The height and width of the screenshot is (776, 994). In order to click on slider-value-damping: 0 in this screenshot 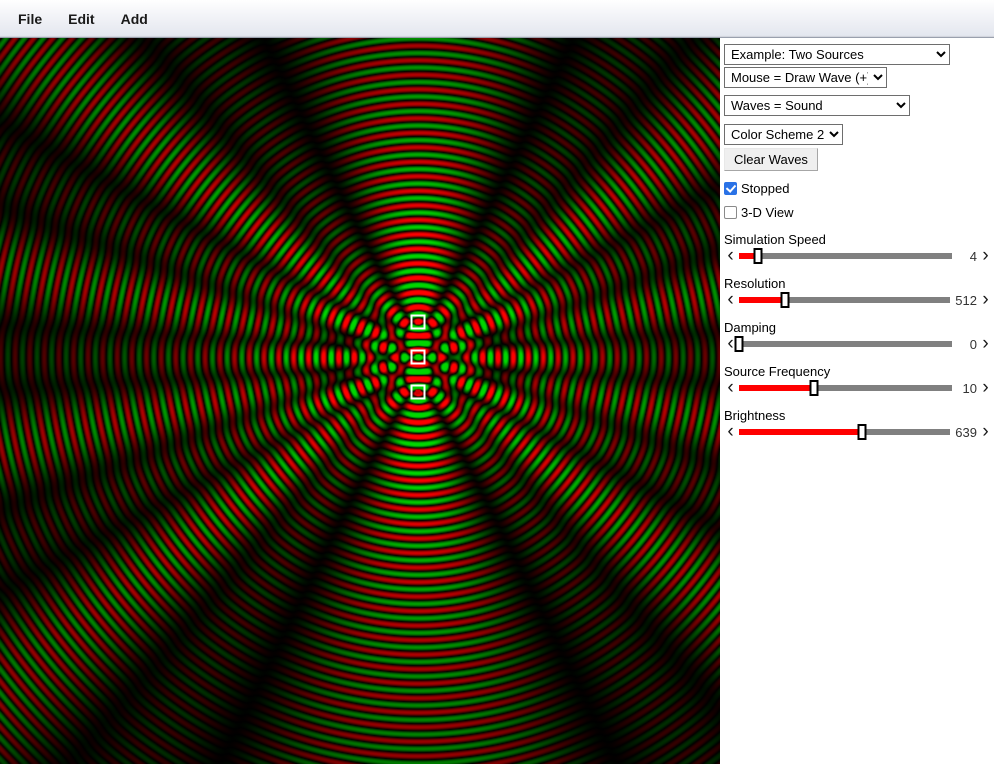, I will do `click(973, 344)`.